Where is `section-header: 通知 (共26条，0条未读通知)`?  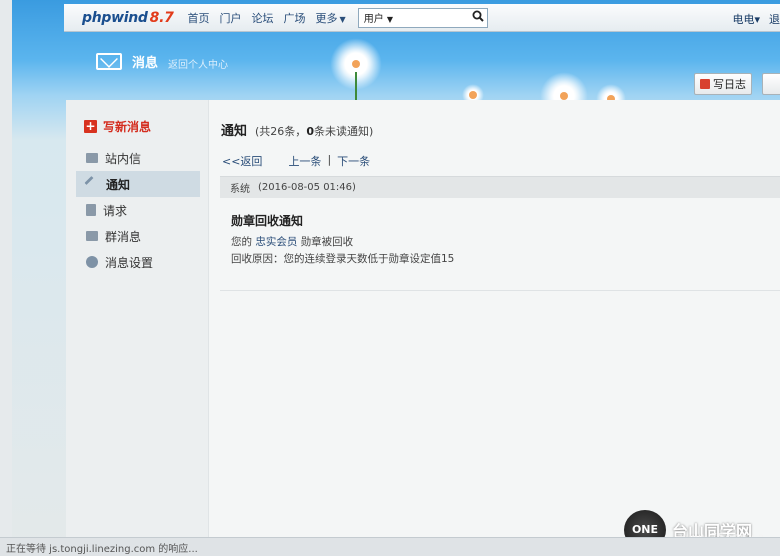
section-header: 通知 (共26条，0条未读通知) is located at coordinates (297, 129).